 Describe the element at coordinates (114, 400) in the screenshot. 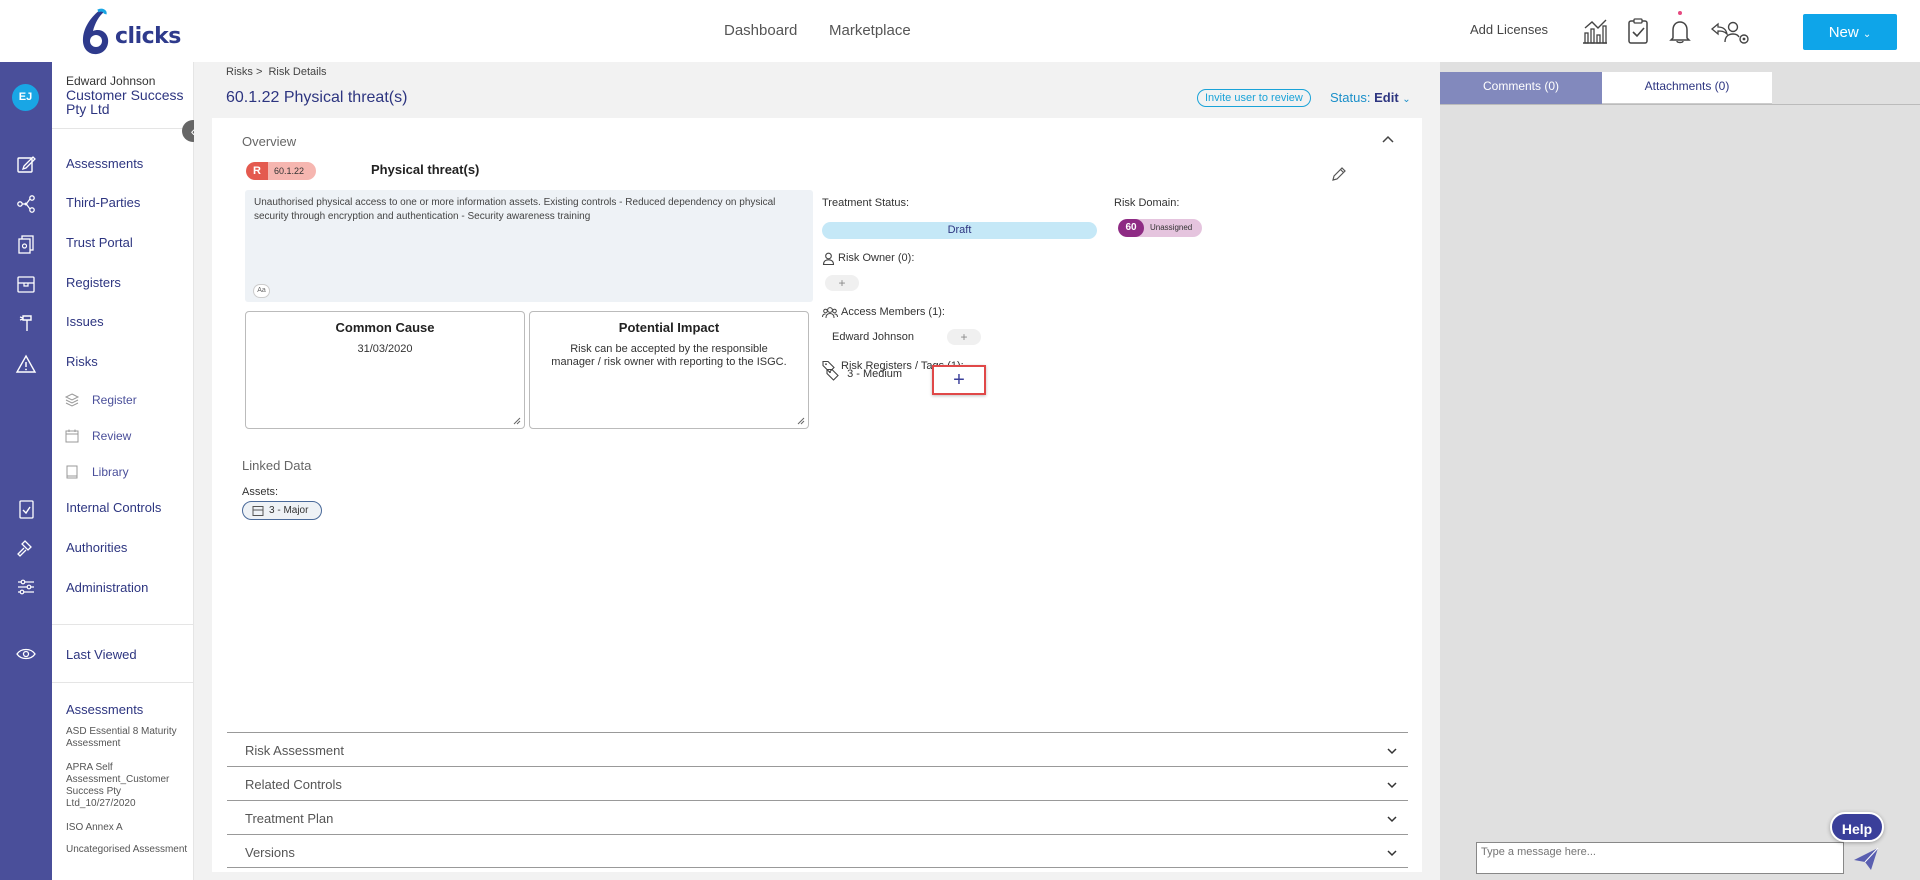

I see `sub-item-register: Register` at that location.